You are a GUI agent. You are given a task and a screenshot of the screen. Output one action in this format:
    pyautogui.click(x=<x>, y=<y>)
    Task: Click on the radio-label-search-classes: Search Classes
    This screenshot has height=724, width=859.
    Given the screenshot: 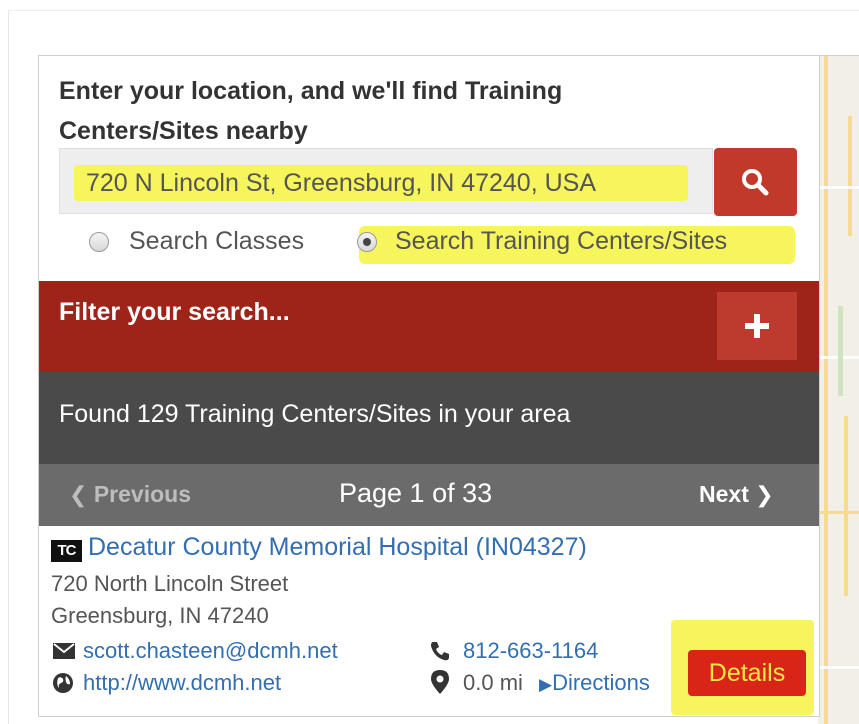 What is the action you would take?
    pyautogui.click(x=216, y=241)
    